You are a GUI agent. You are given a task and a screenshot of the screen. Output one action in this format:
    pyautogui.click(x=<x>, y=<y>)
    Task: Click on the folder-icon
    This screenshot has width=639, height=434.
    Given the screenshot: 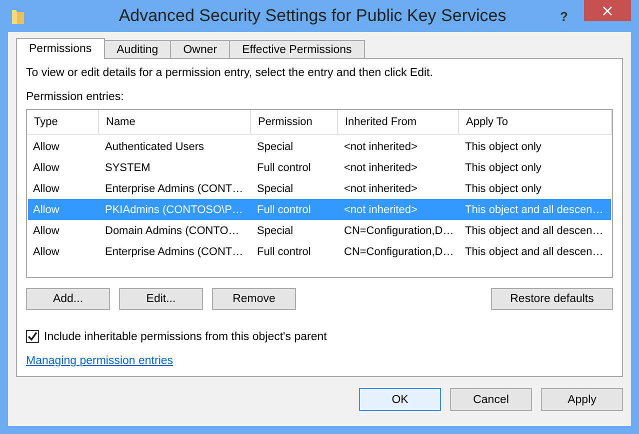 What is the action you would take?
    pyautogui.click(x=18, y=16)
    